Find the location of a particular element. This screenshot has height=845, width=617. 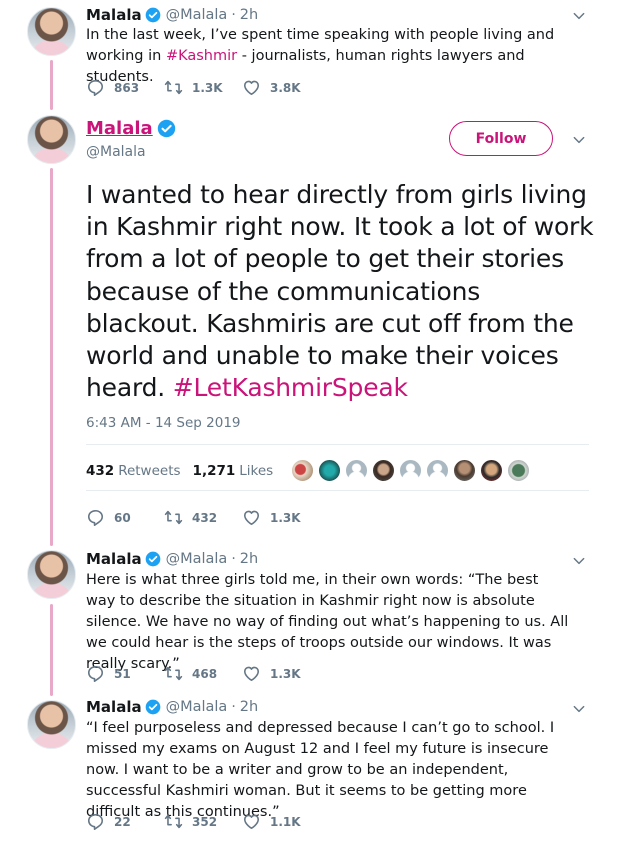

retweet-total: 432 is located at coordinates (100, 471).